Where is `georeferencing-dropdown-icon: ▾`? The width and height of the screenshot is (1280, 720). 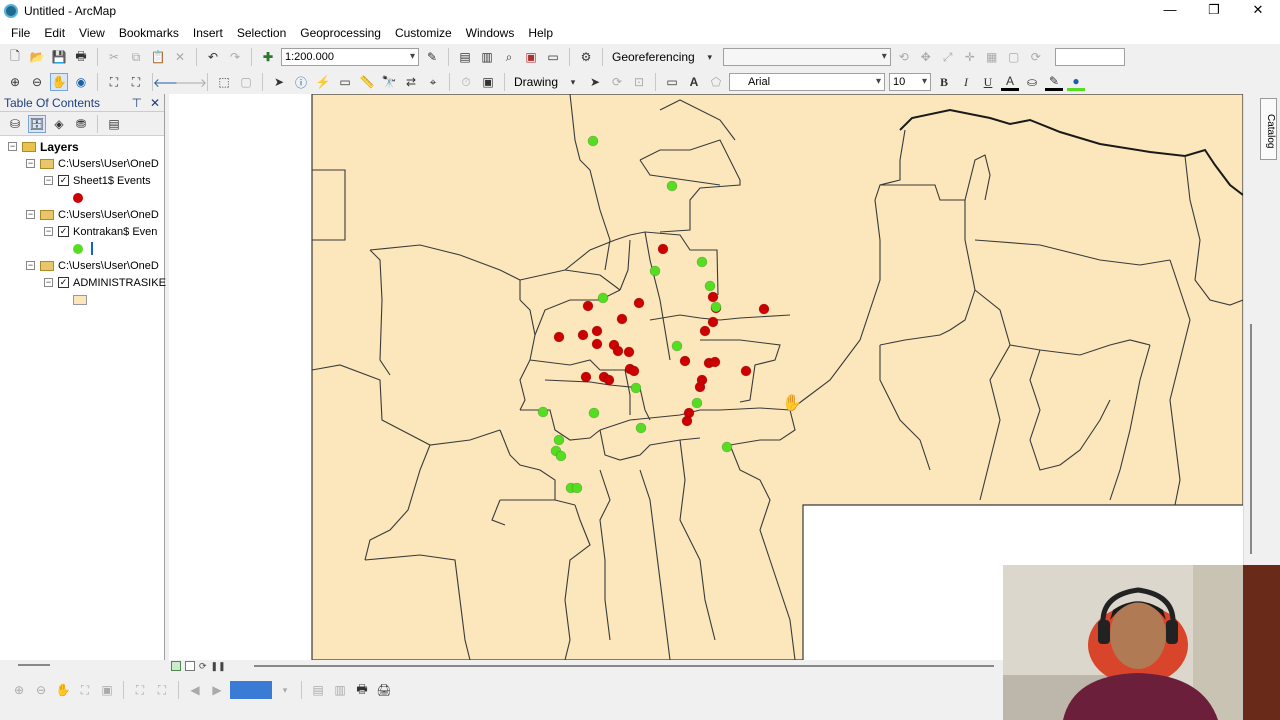
georeferencing-dropdown-icon: ▾ is located at coordinates (710, 57).